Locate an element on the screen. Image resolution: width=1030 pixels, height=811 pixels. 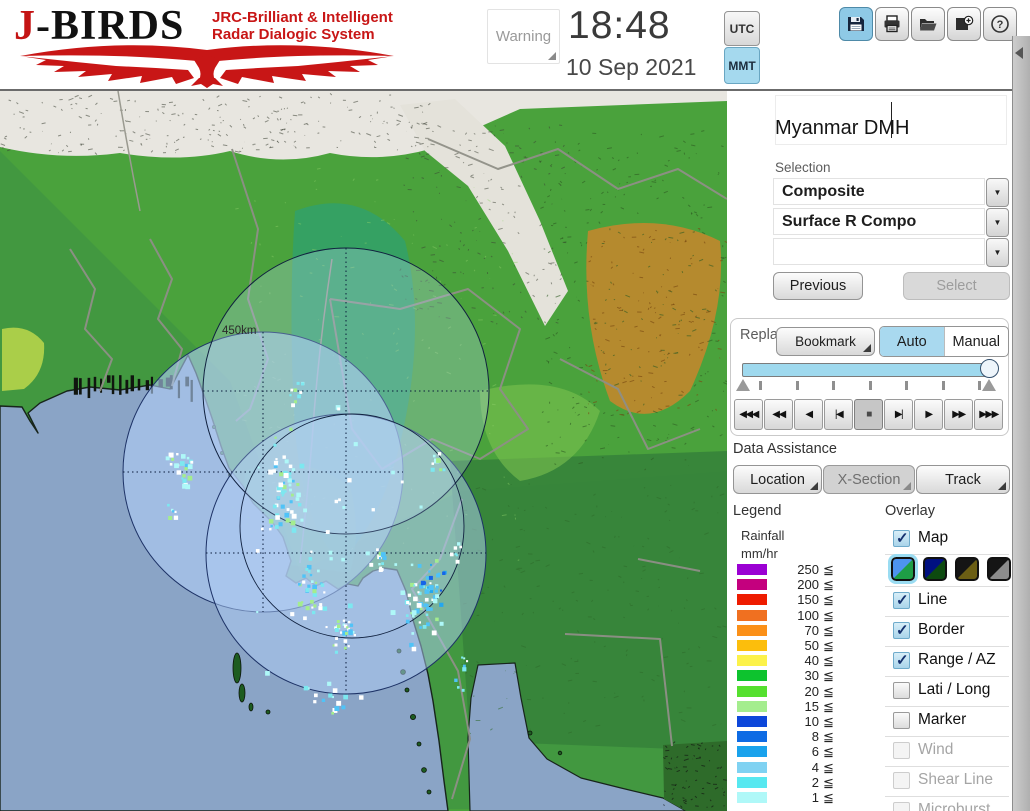
overlay-checkbox-range-az is located at coordinates (901, 660).